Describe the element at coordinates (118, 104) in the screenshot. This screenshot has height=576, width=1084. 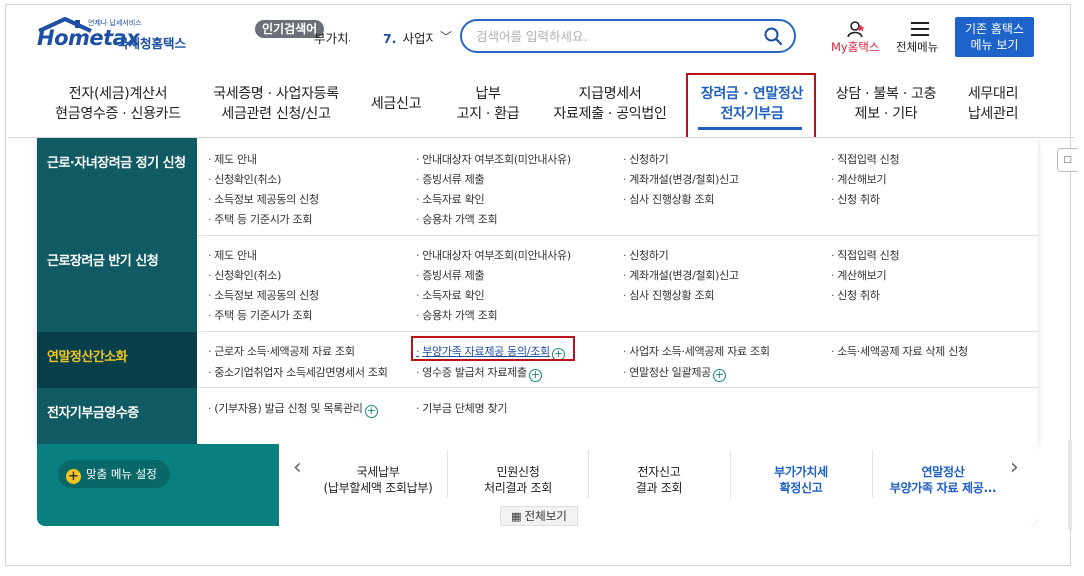
I see `nav-item-invoice: 전자(세금)계산서 현금영수증 · 신용카드` at that location.